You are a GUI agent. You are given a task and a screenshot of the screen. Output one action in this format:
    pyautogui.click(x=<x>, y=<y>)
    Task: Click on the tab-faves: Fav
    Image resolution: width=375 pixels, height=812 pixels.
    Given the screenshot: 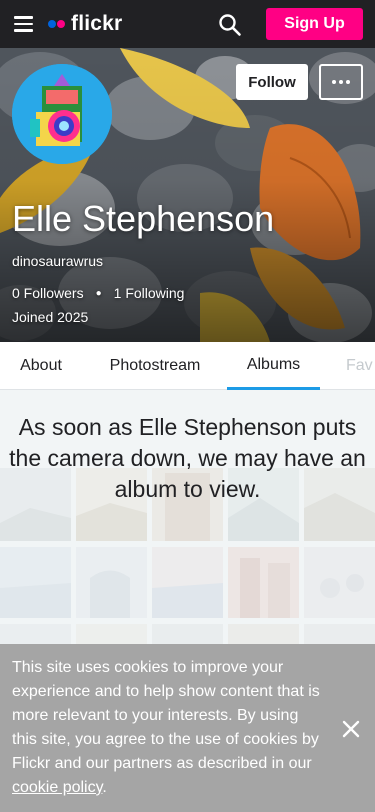 What is the action you would take?
    pyautogui.click(x=360, y=366)
    